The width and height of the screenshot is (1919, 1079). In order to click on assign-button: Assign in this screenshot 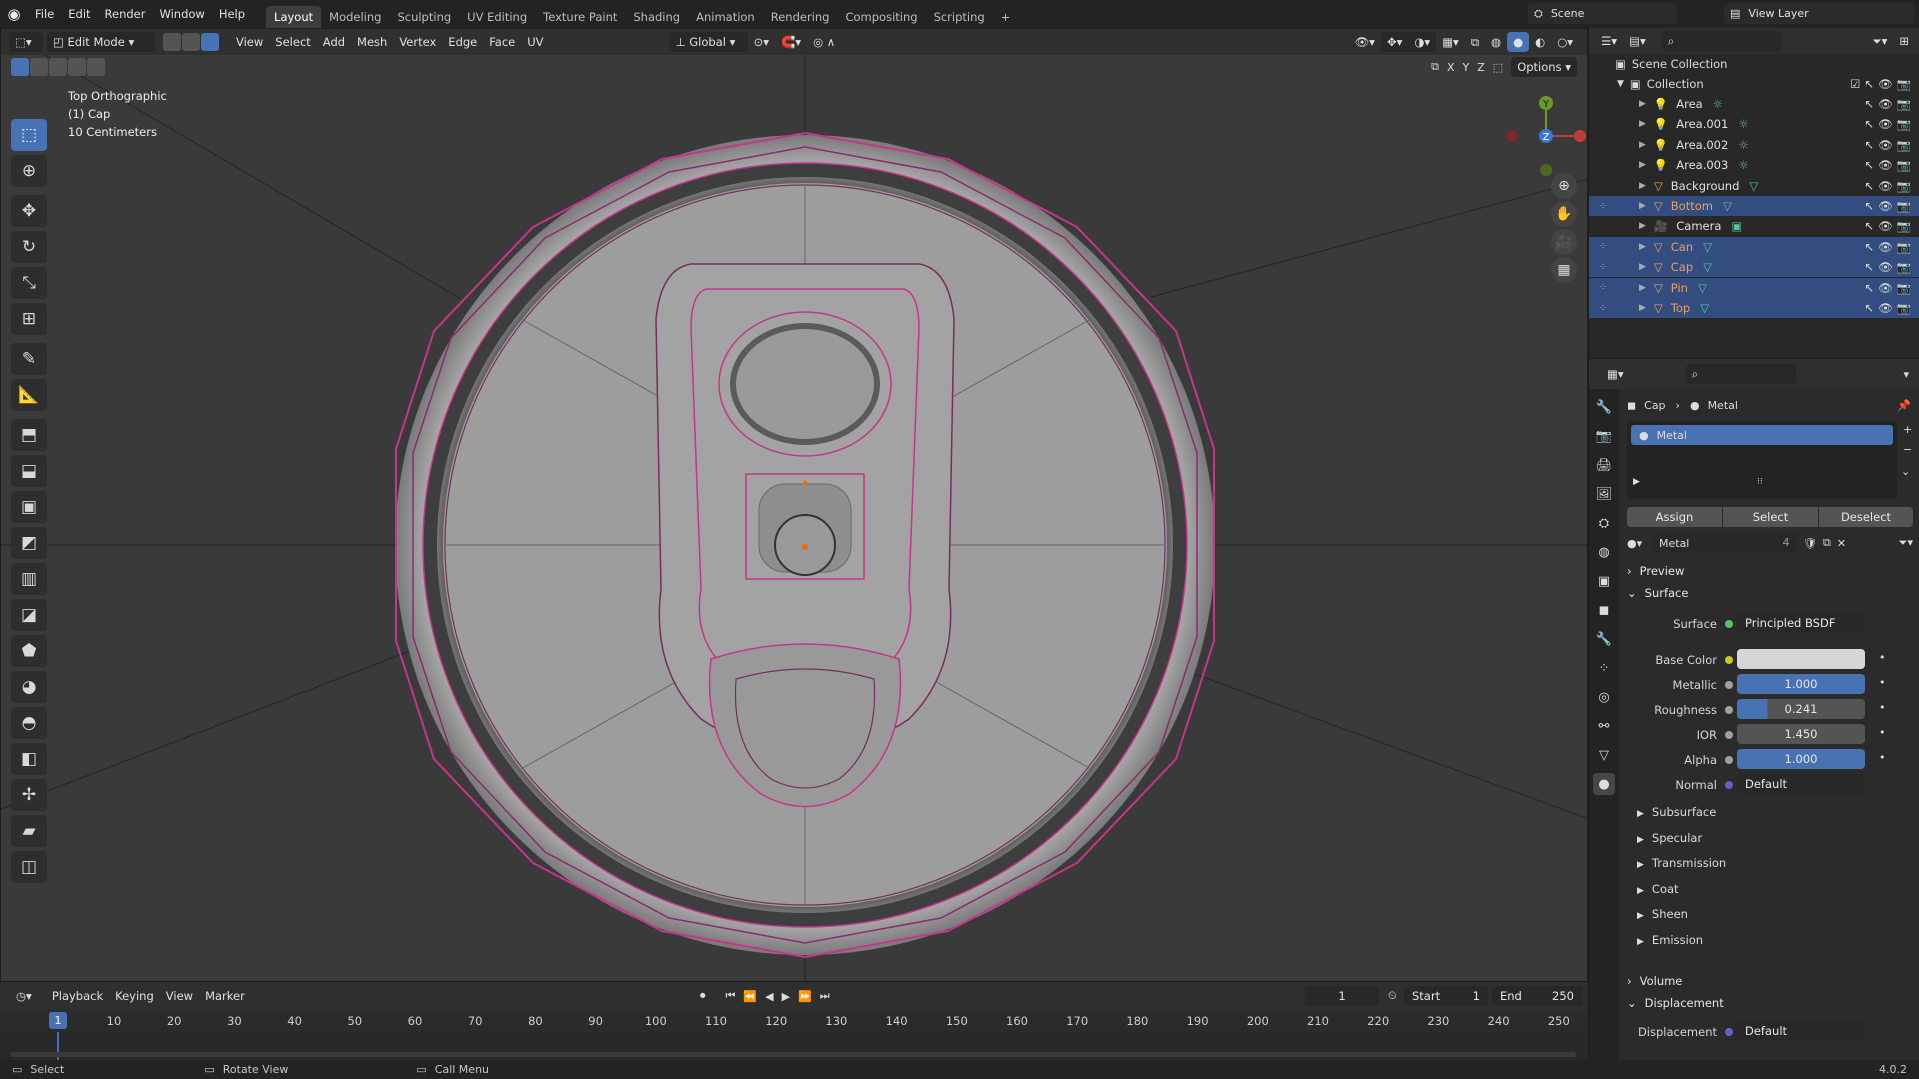, I will do `click(1674, 517)`.